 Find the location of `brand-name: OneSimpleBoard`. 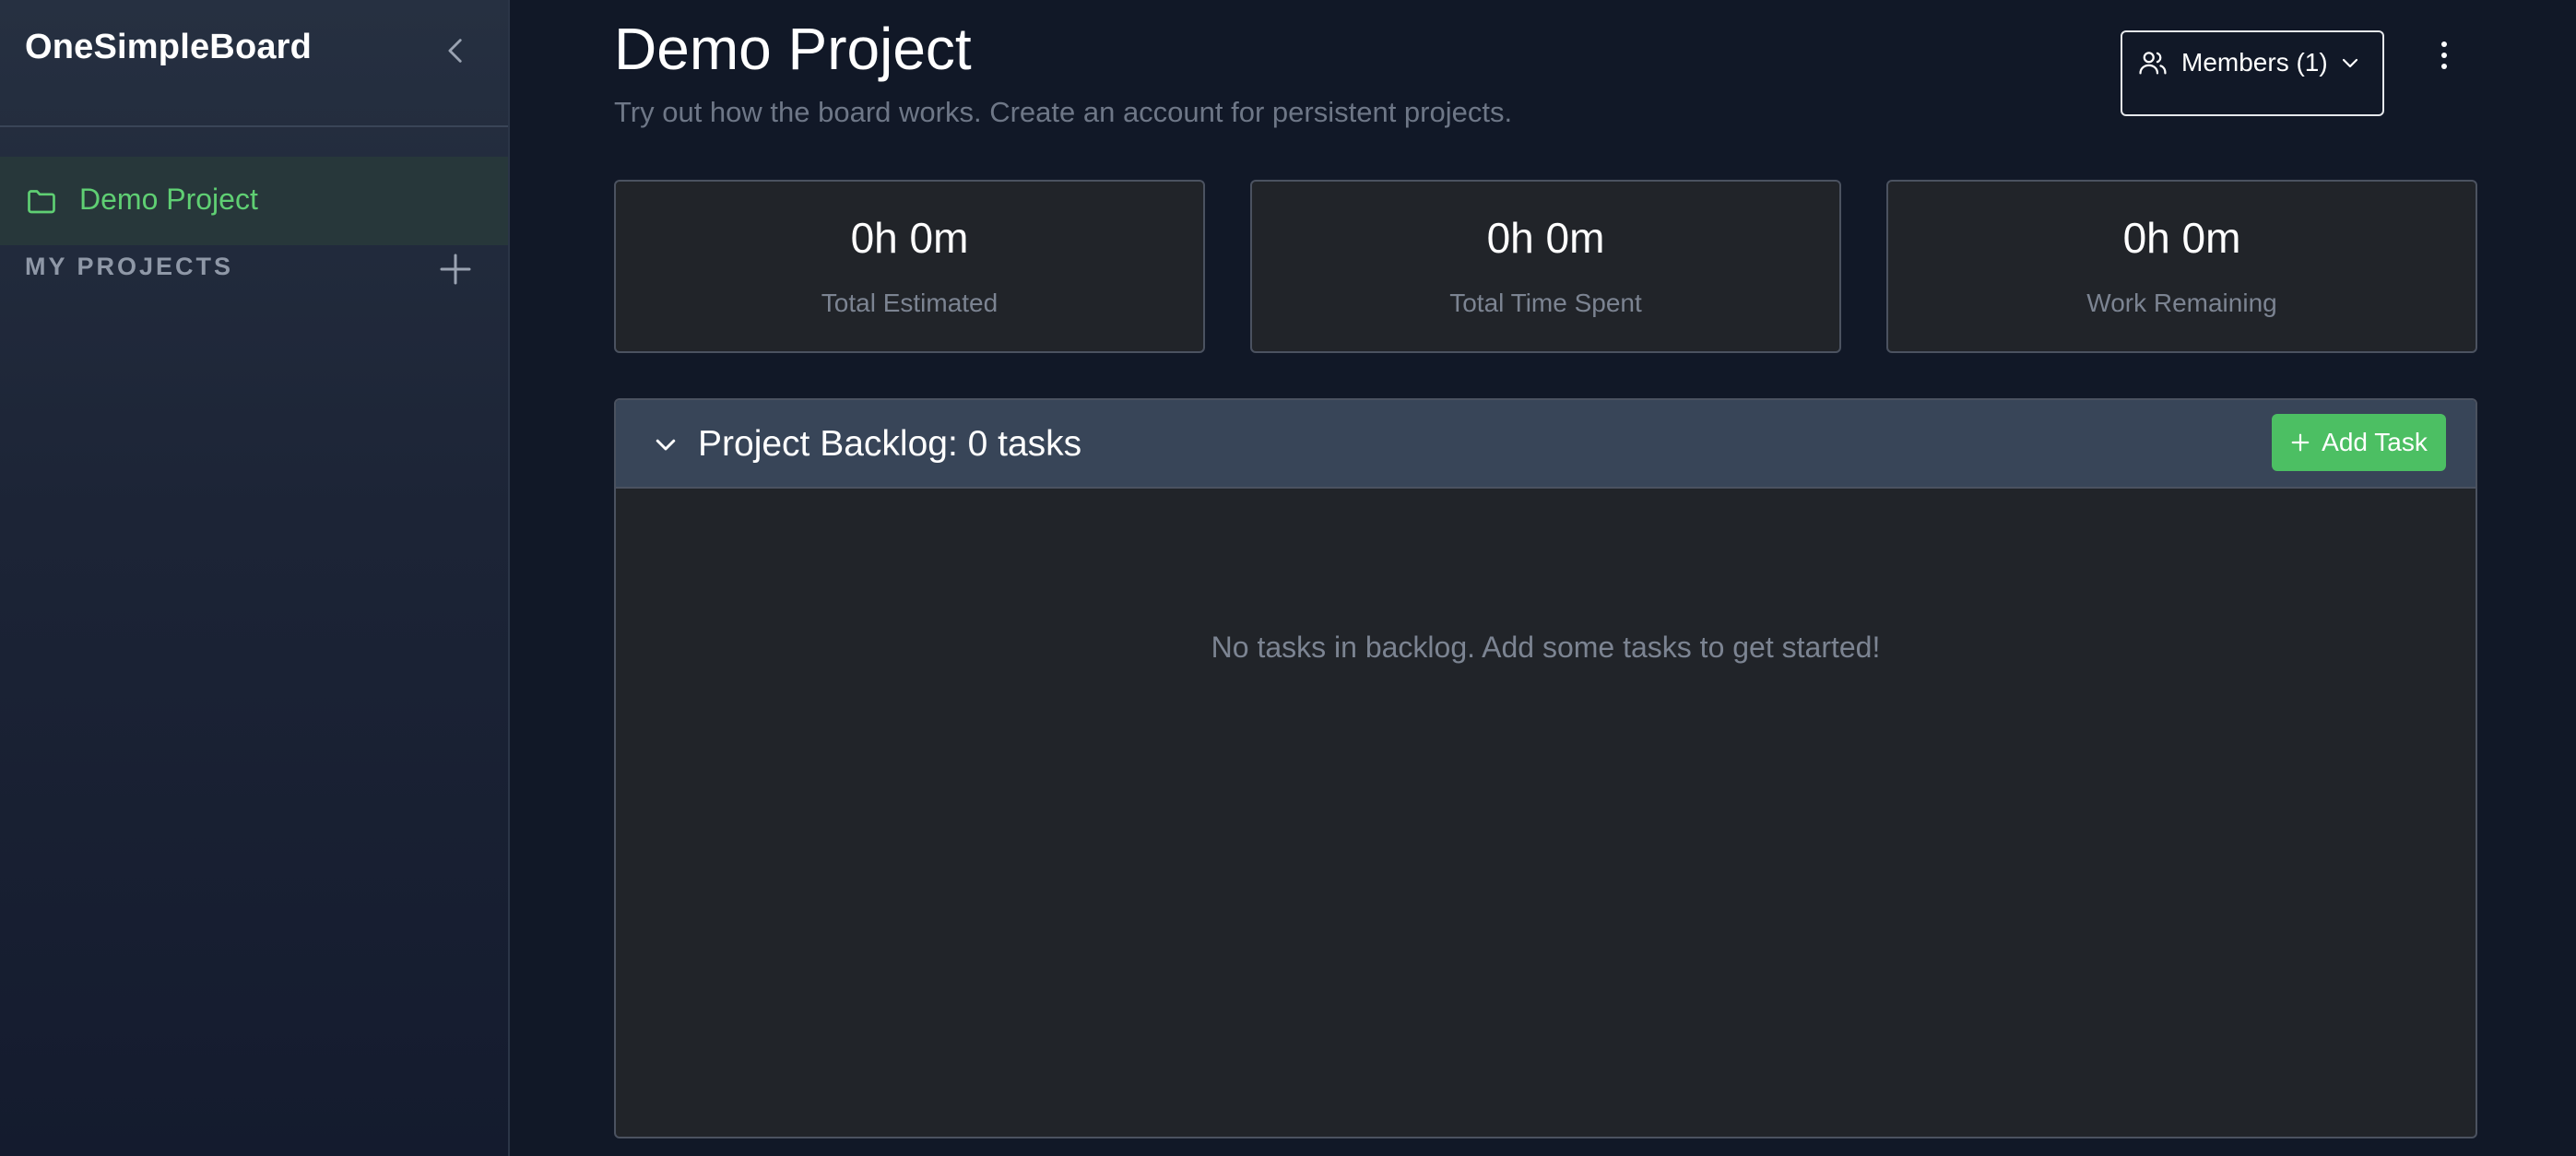

brand-name: OneSimpleBoard is located at coordinates (169, 47).